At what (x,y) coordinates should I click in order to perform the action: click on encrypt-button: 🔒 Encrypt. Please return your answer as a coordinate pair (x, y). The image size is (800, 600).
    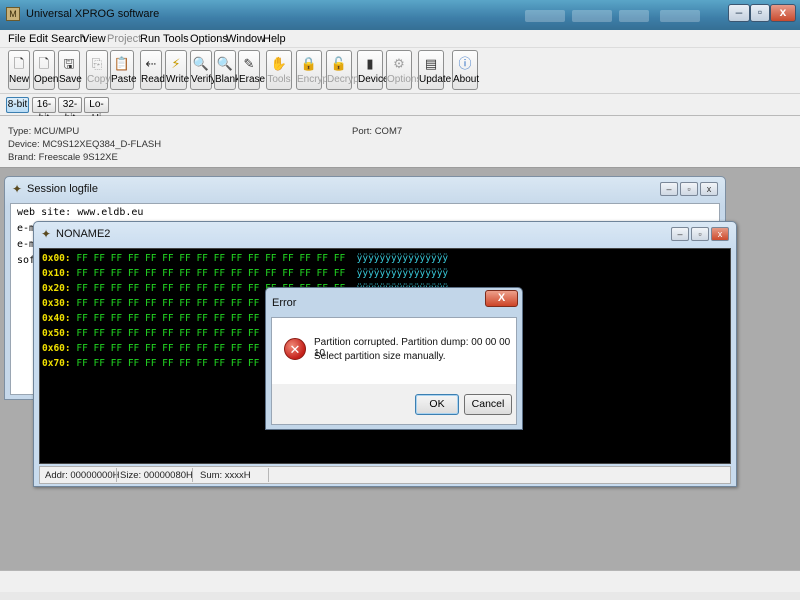
    Looking at the image, I should click on (313, 70).